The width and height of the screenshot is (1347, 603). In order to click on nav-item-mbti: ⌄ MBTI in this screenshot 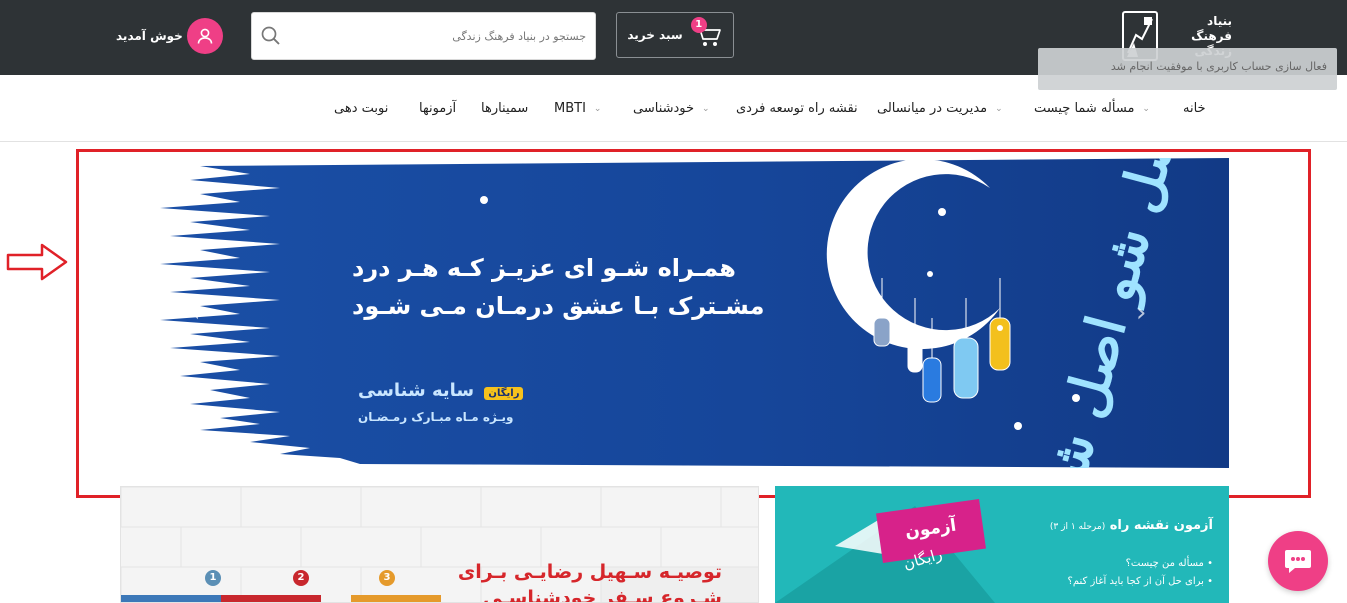, I will do `click(577, 108)`.